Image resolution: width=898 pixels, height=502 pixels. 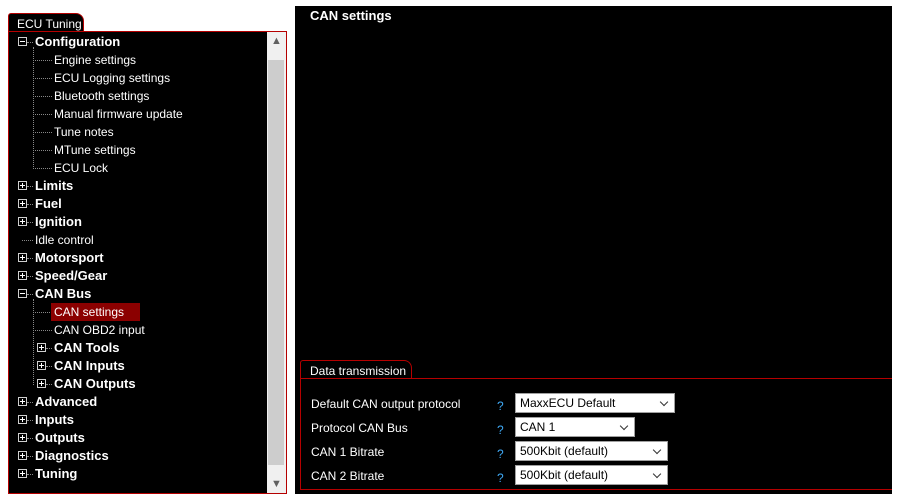 What do you see at coordinates (84, 132) in the screenshot?
I see `tree-item-label: Tune notes` at bounding box center [84, 132].